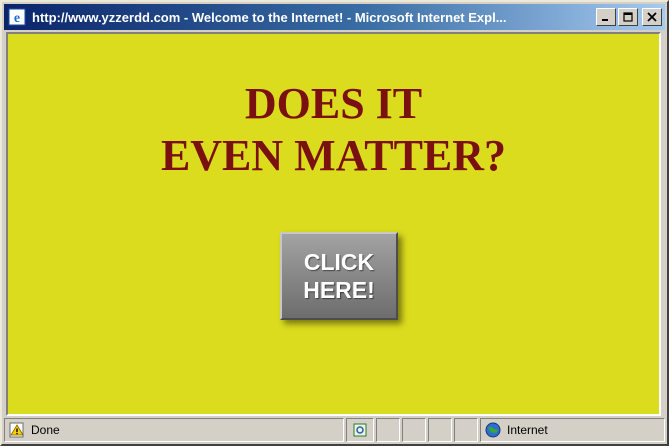 Image resolution: width=669 pixels, height=446 pixels. I want to click on status-bar: Done Internet, so click(334, 430).